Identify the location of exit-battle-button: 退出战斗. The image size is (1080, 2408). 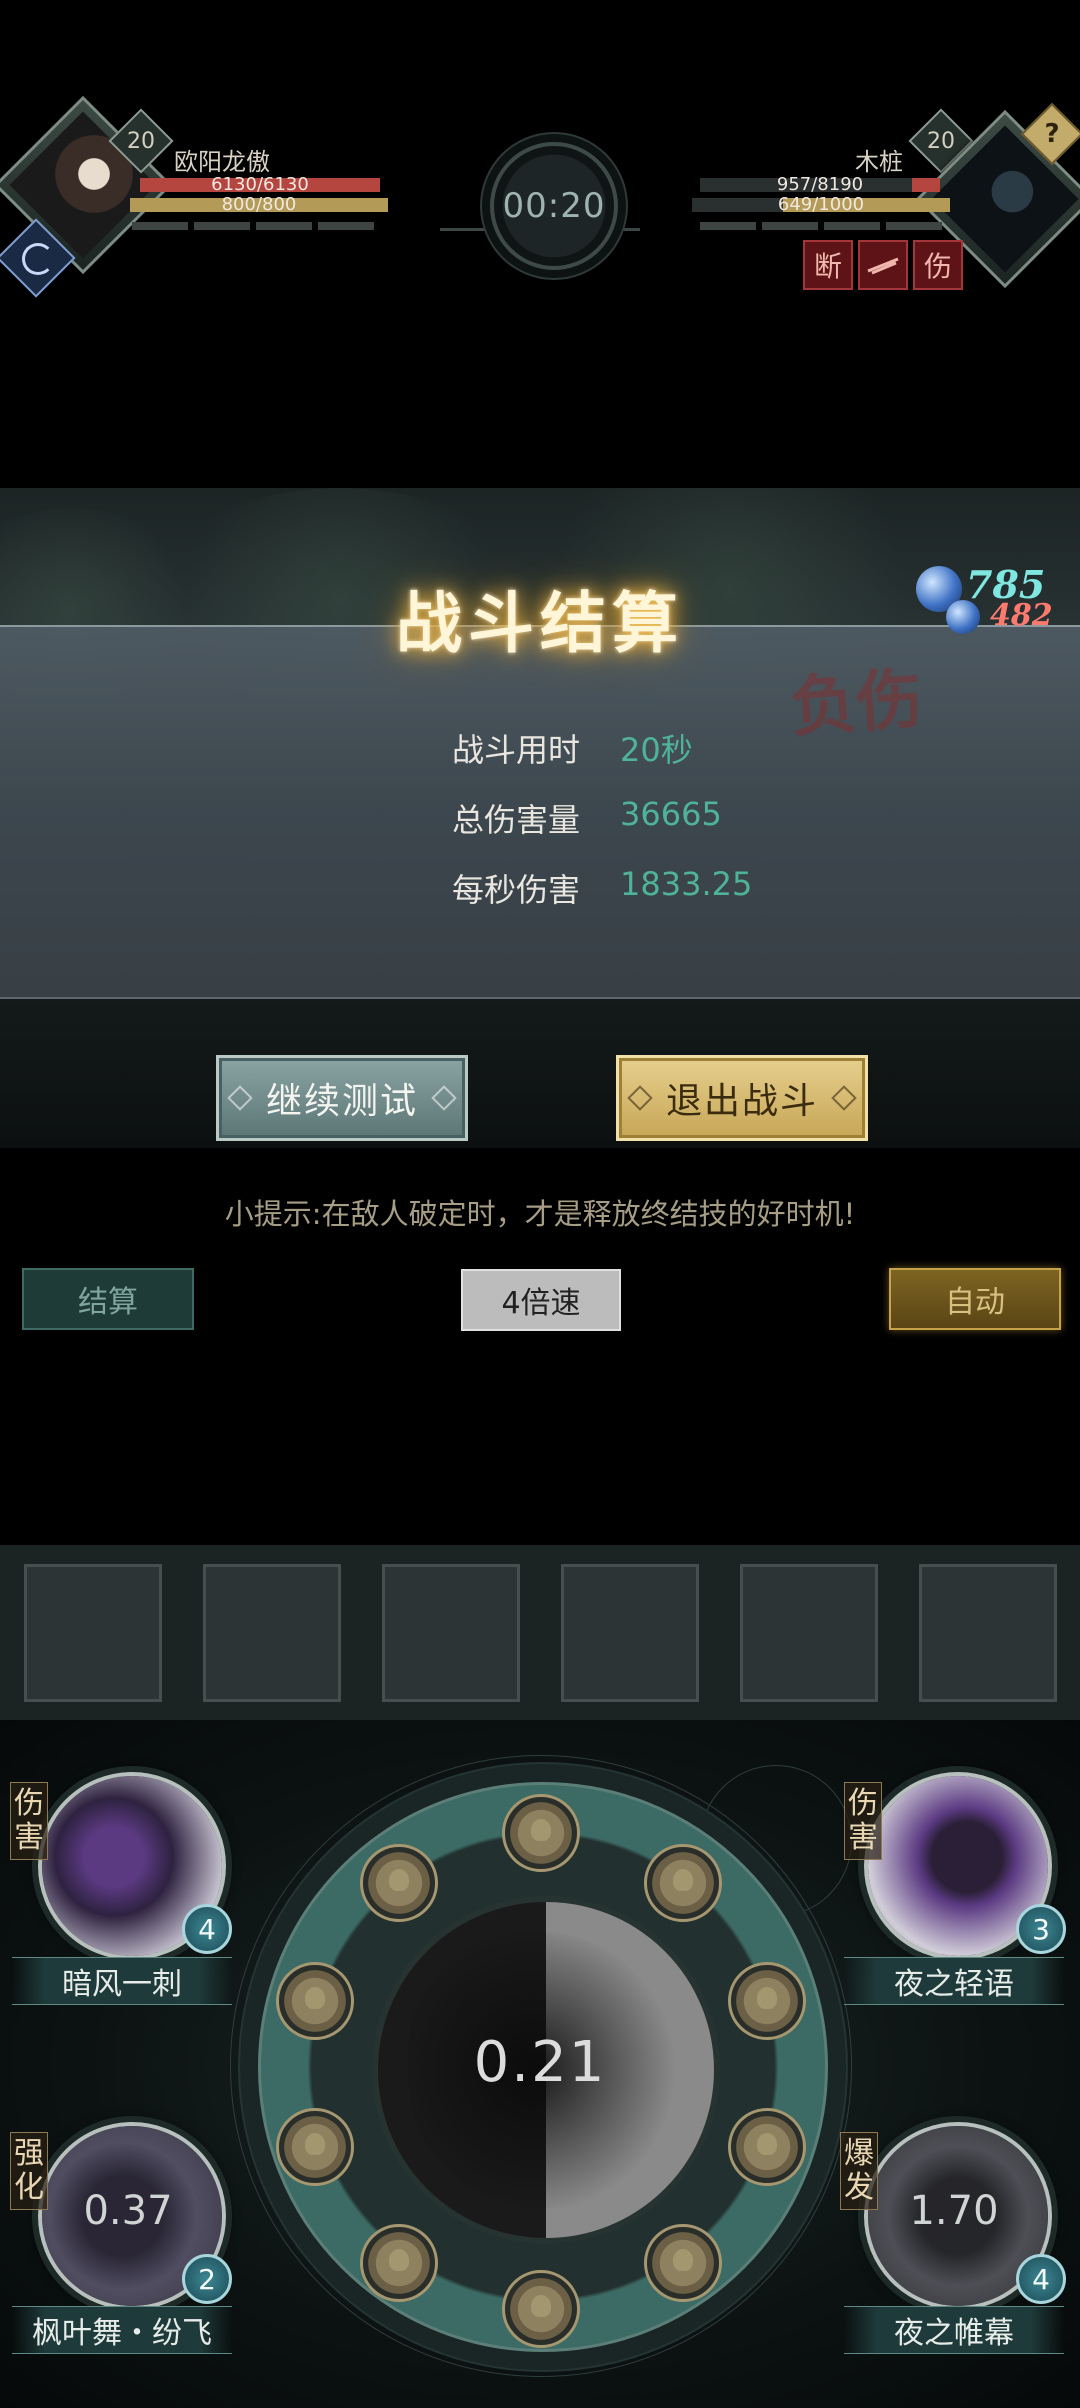
(742, 1098).